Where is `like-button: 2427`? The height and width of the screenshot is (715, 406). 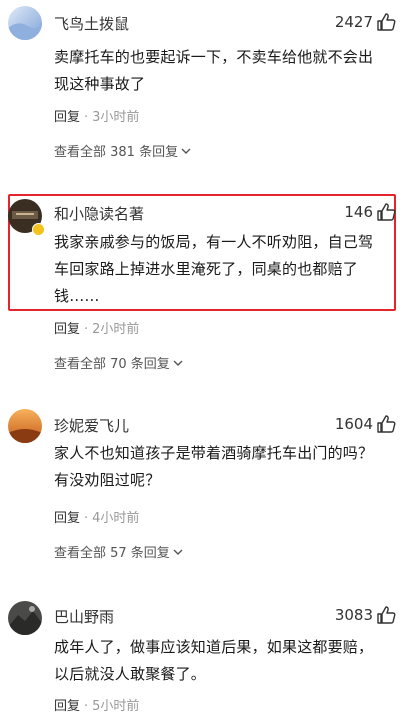
like-button: 2427 is located at coordinates (365, 22).